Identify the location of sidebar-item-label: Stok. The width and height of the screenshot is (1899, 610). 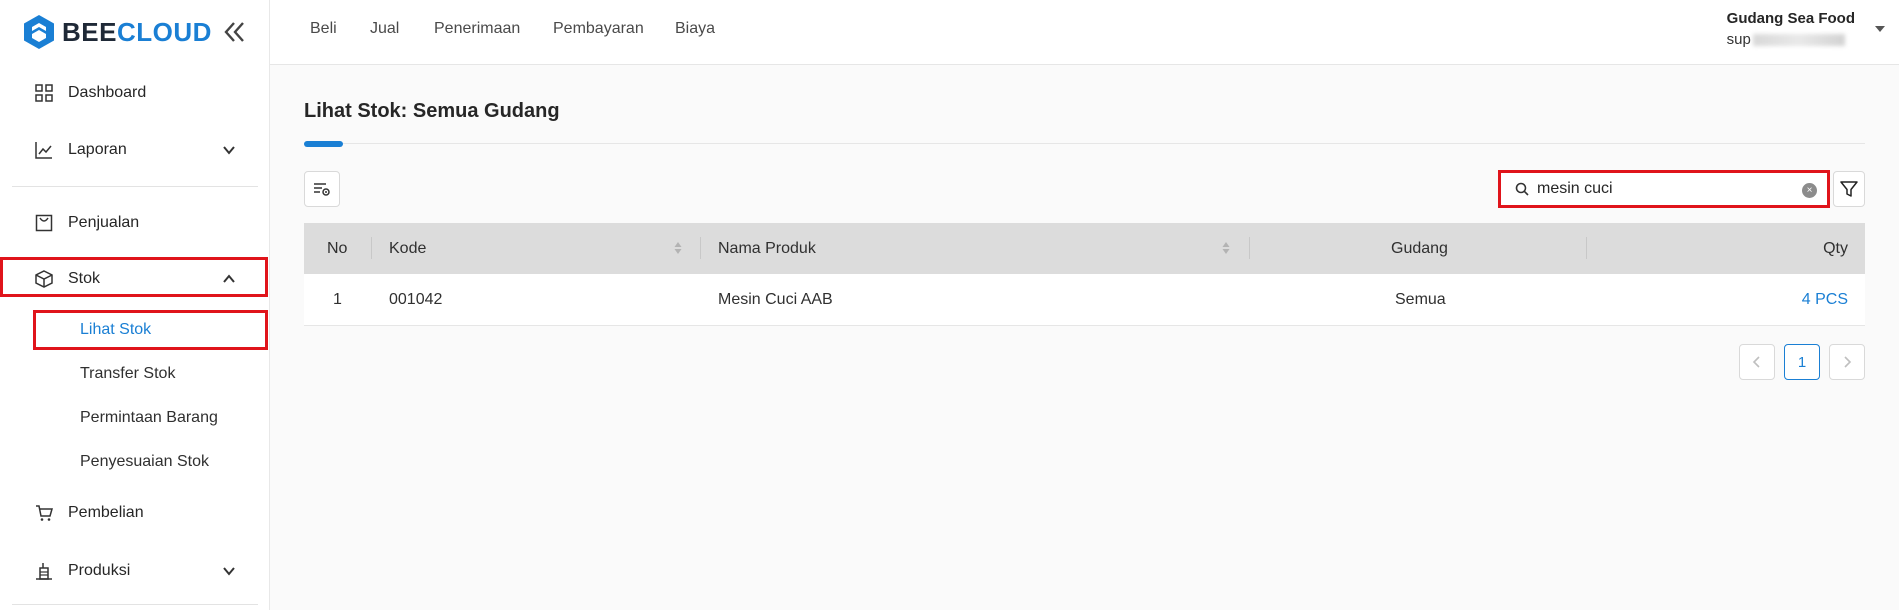
(84, 278).